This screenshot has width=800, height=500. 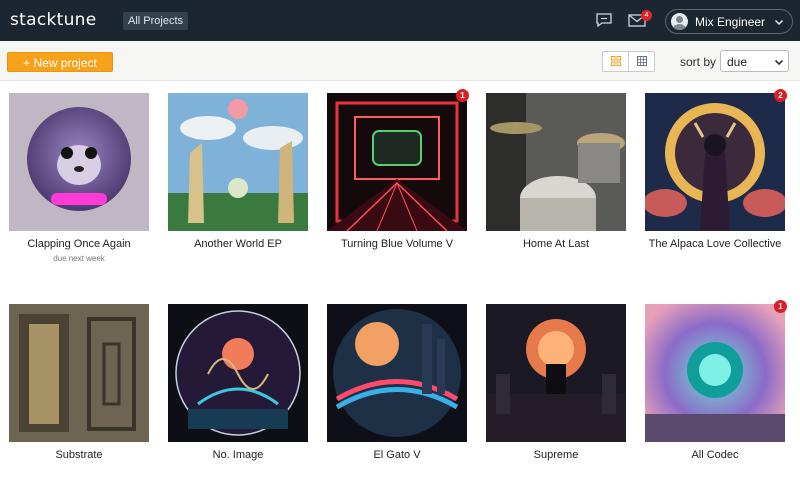 What do you see at coordinates (780, 95) in the screenshot?
I see `notification-badge: 2` at bounding box center [780, 95].